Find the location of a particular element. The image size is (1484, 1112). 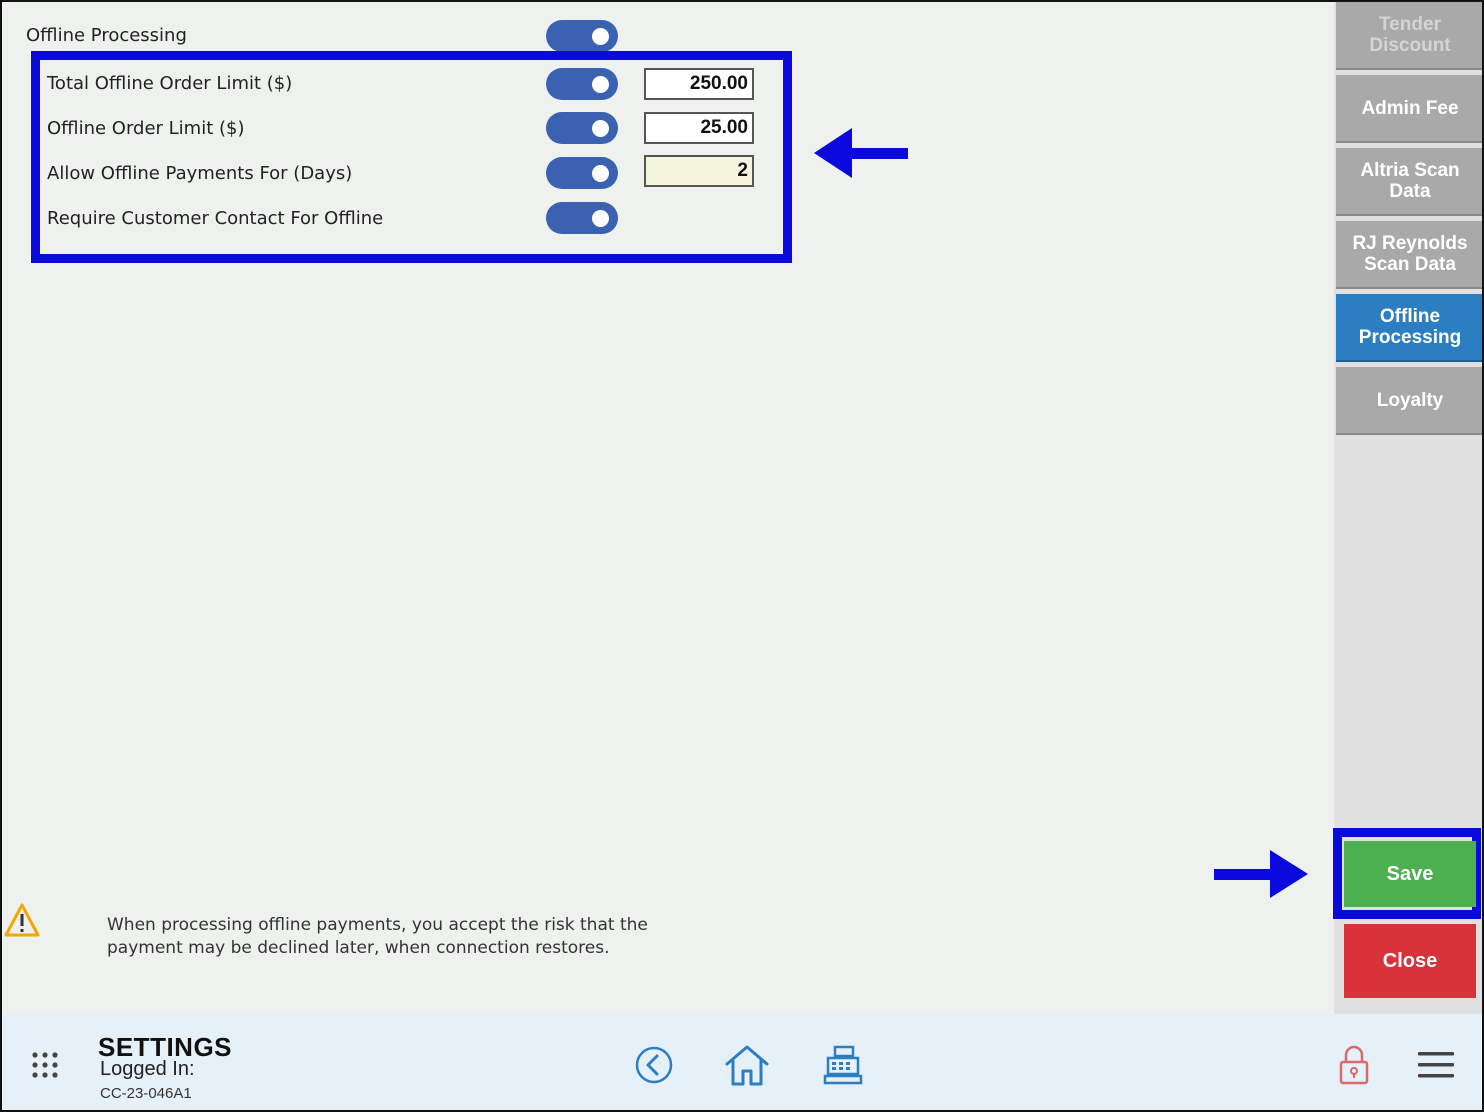

sidebar-item-label: Discount is located at coordinates (1410, 45).